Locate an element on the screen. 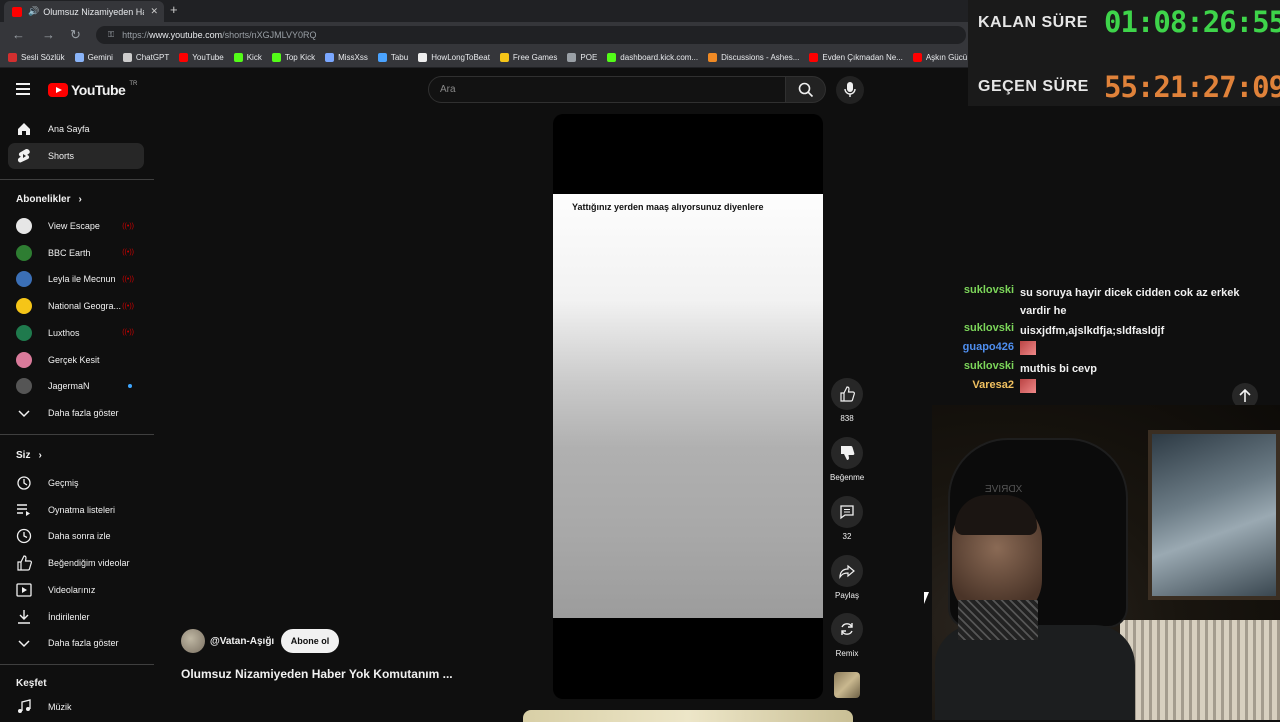 Image resolution: width=1280 pixels, height=722 pixels. browser-tab: 🔊 Olumsuz Nizamiyeden Haber ✕ is located at coordinates (84, 11).